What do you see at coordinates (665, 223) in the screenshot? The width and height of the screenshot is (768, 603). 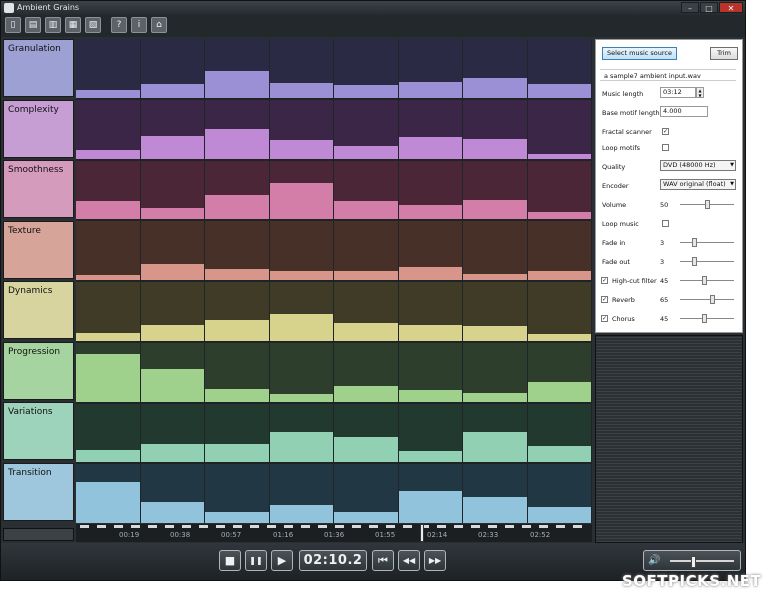 I see `loop-music-checkbox` at bounding box center [665, 223].